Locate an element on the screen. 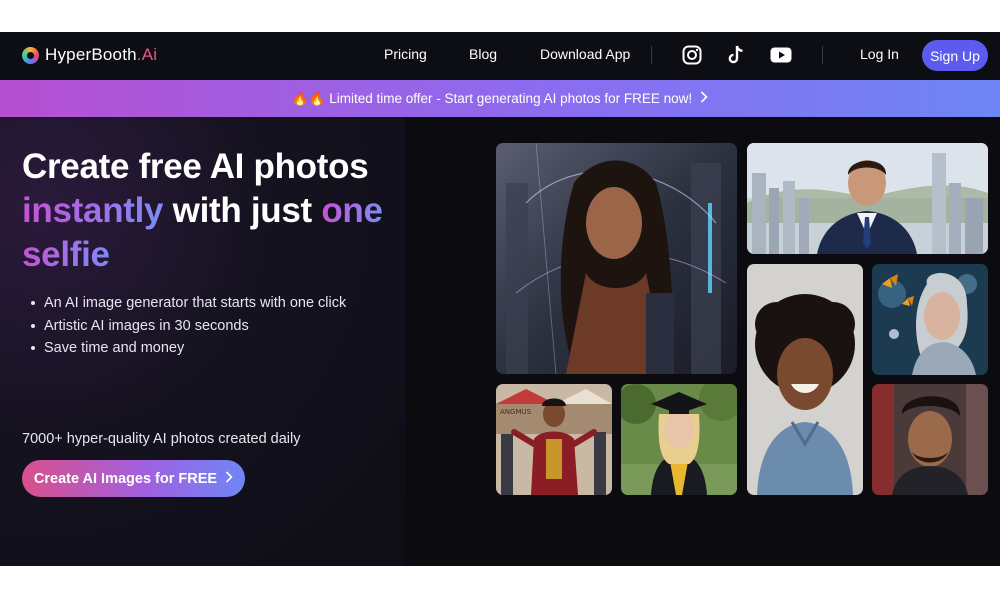 This screenshot has height=600, width=1000. gallery-image-ringmaster: ANGMUS is located at coordinates (554, 439).